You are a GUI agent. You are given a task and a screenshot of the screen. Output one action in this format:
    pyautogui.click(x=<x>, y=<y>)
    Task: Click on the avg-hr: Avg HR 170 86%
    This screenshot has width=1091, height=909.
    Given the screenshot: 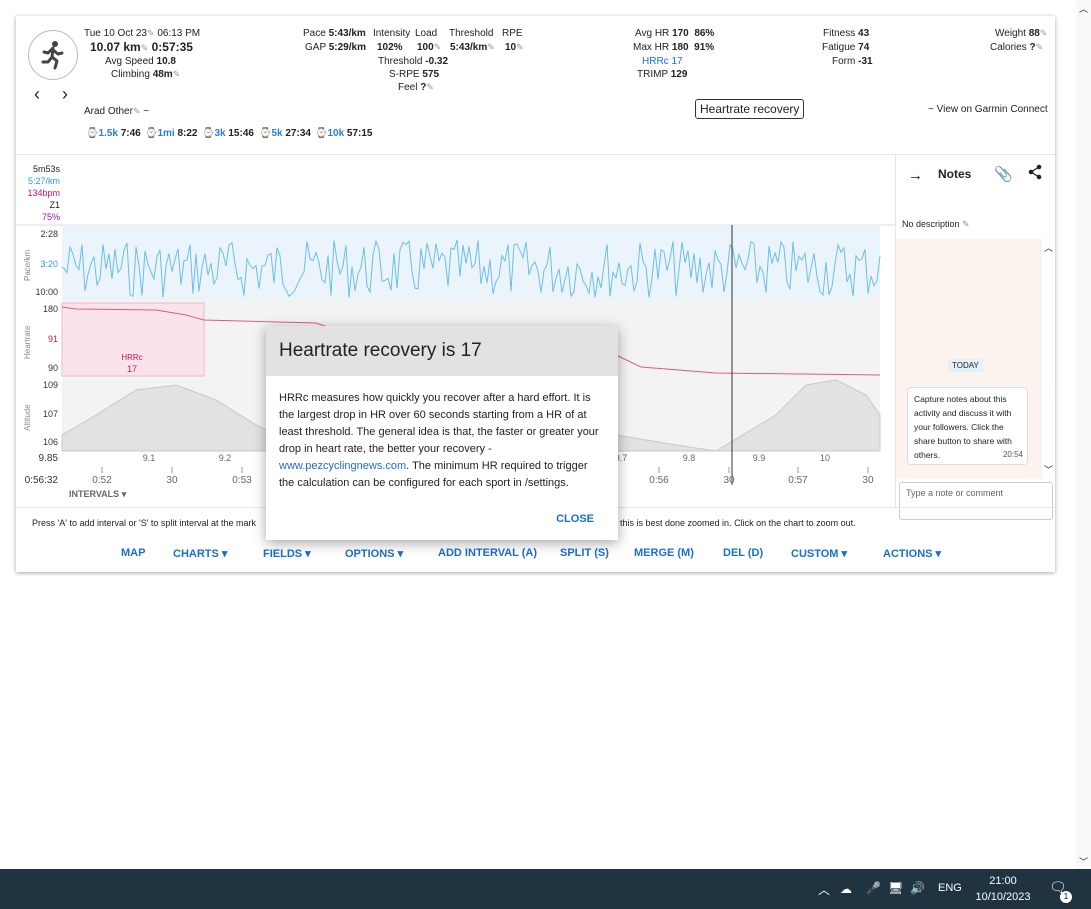 What is the action you would take?
    pyautogui.click(x=675, y=33)
    